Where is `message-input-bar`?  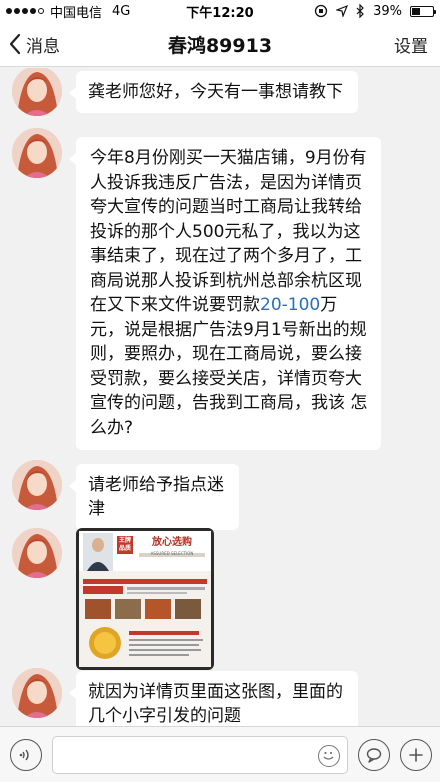 message-input-bar is located at coordinates (220, 754).